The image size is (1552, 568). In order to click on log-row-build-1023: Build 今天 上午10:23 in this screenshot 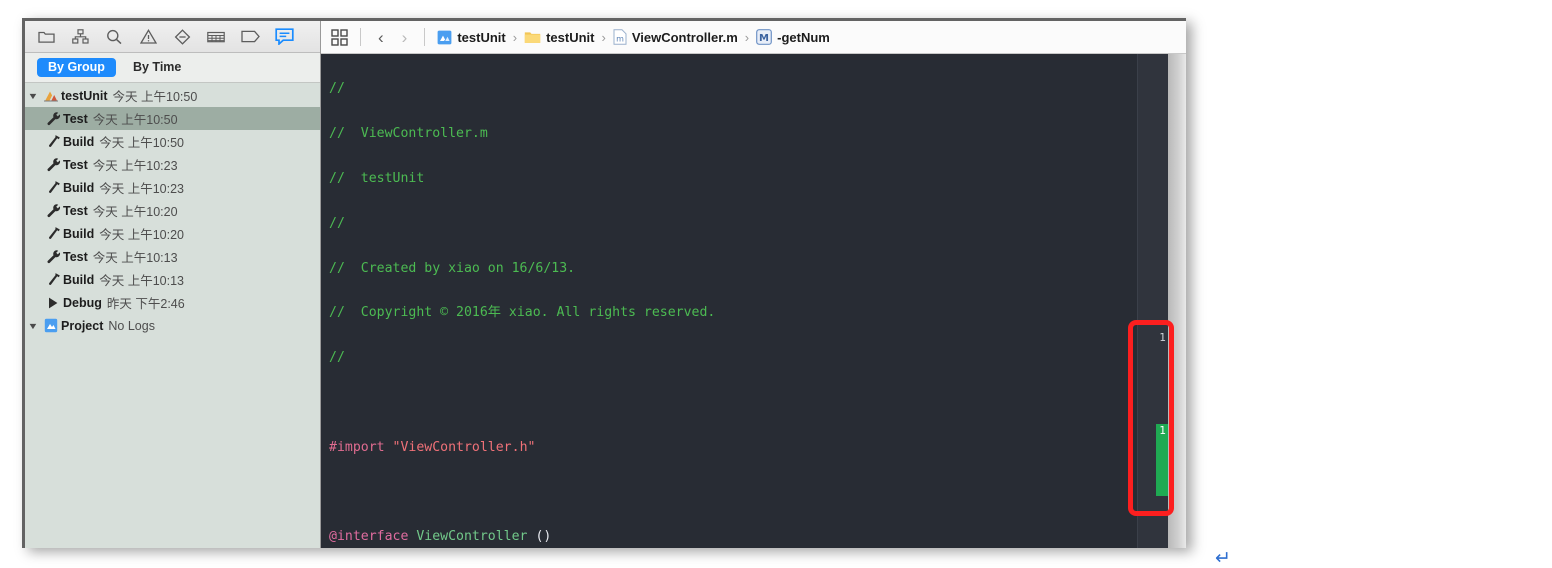, I will do `click(172, 187)`.